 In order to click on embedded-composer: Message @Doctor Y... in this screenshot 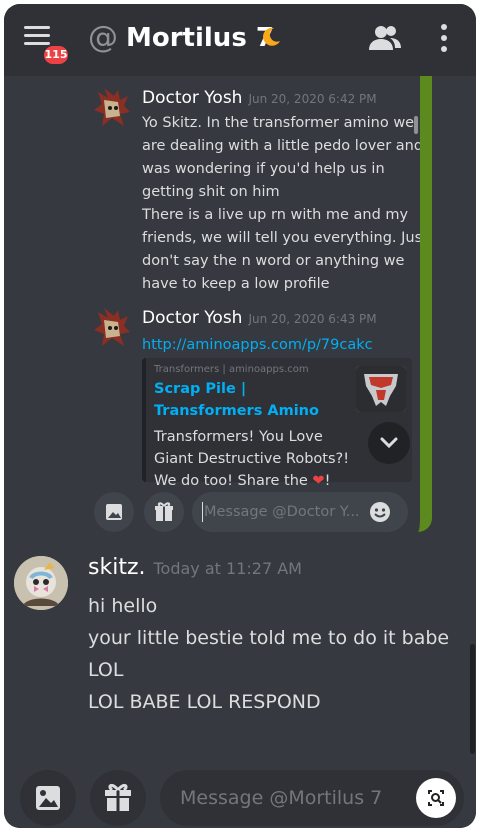, I will do `click(253, 510)`.